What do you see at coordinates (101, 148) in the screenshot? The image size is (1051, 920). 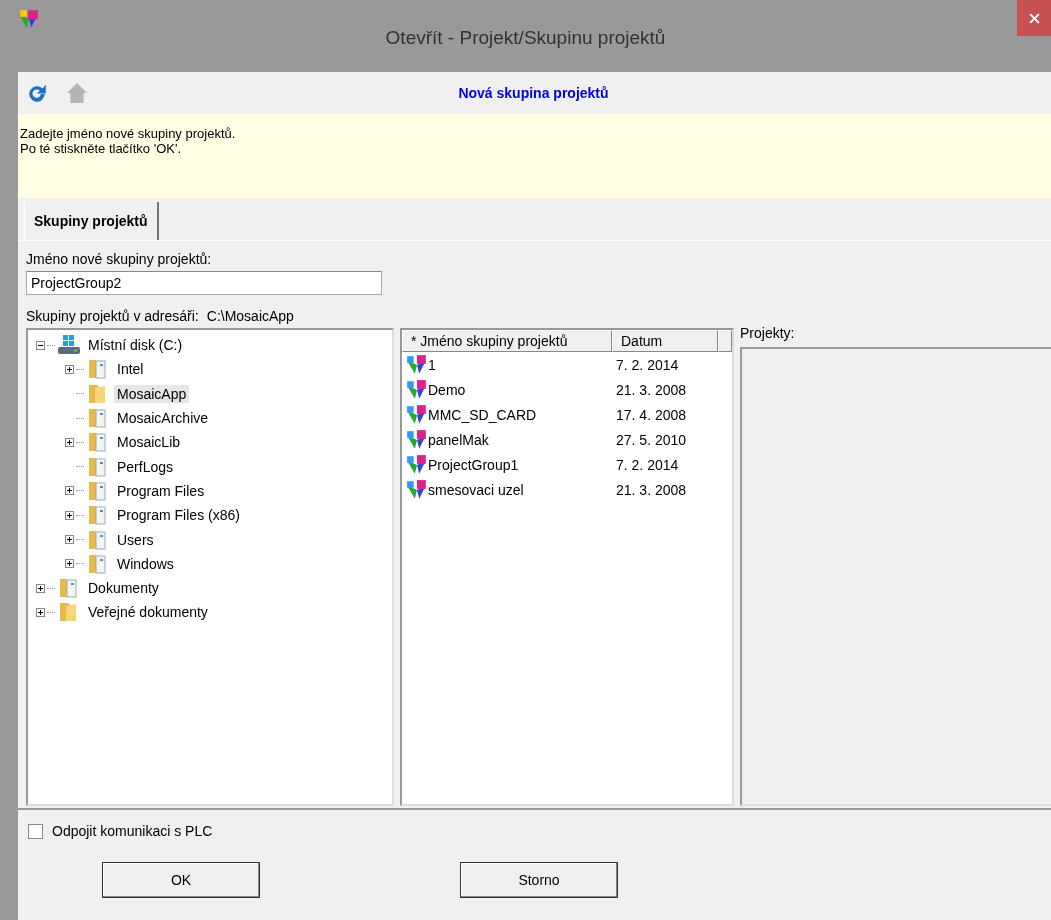 I see `instruction-text: Po té stiskněte tlačítko 'OK'.` at bounding box center [101, 148].